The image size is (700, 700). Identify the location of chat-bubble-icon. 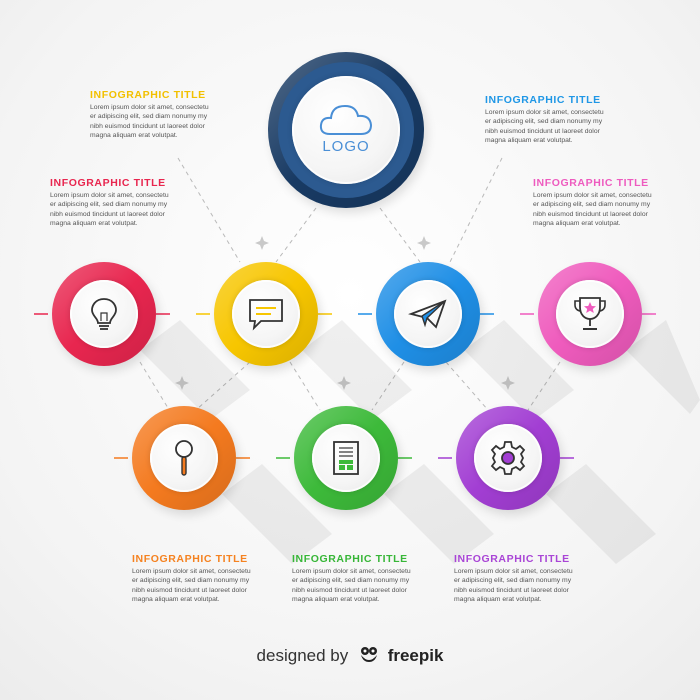
(266, 315).